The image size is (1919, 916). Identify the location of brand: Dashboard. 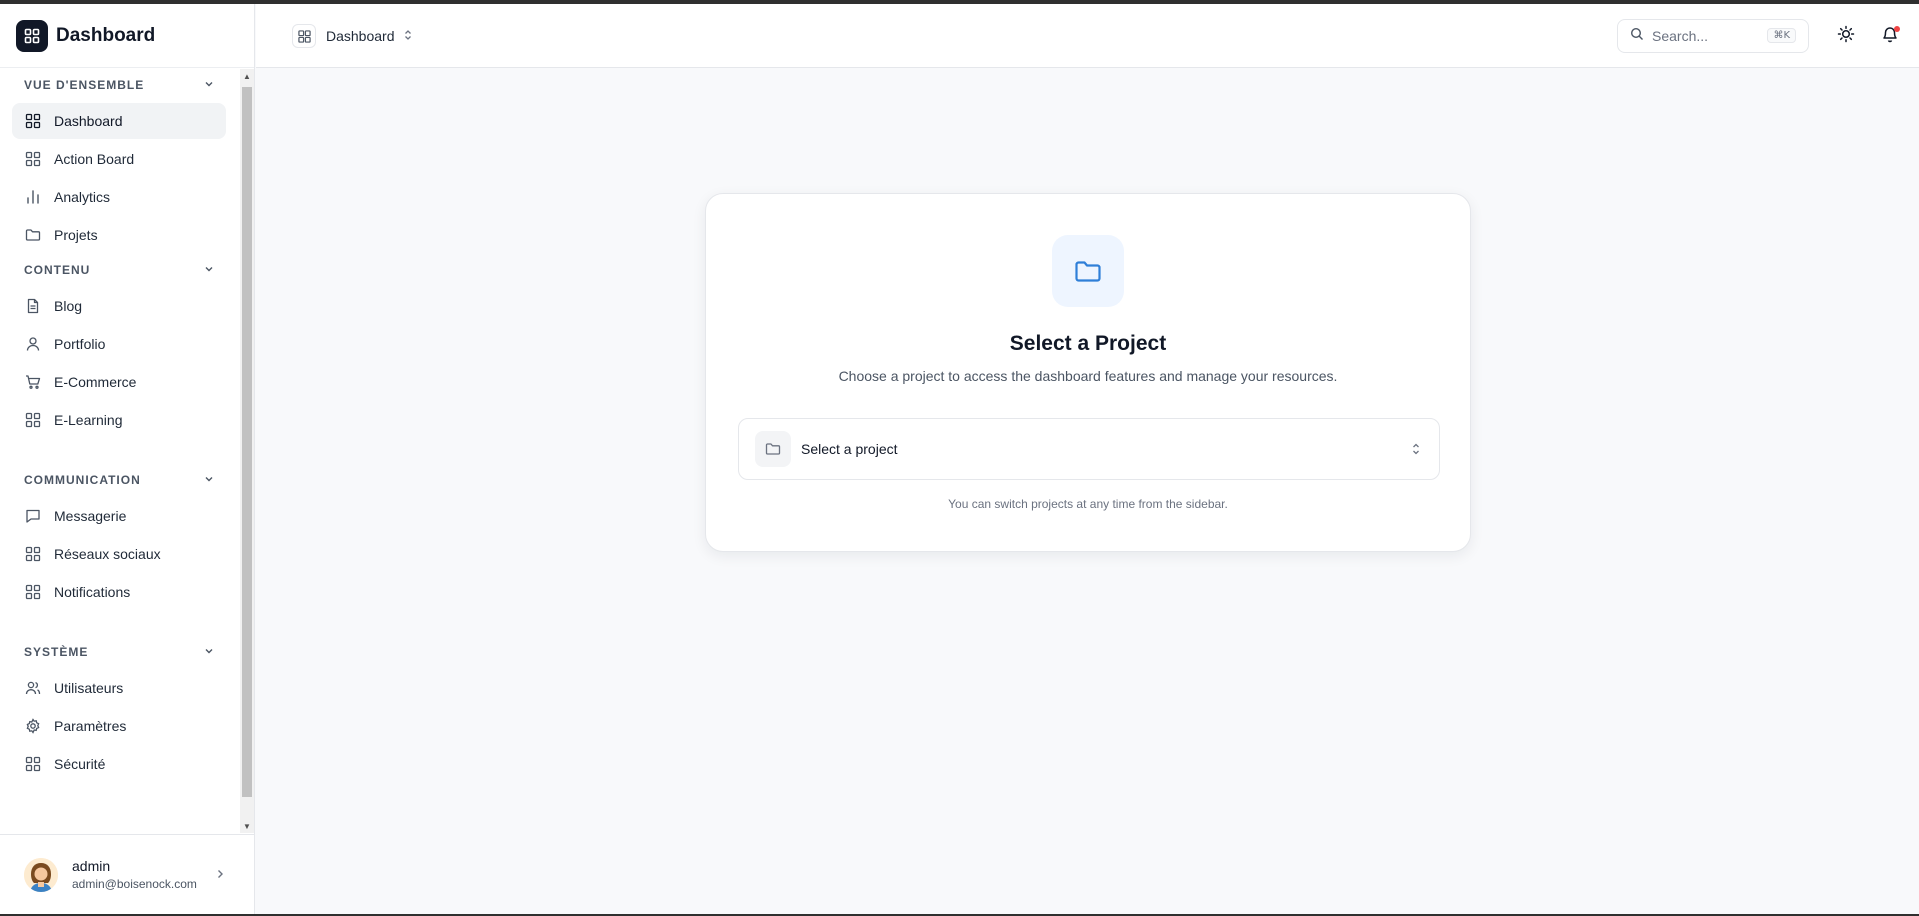
(127, 36).